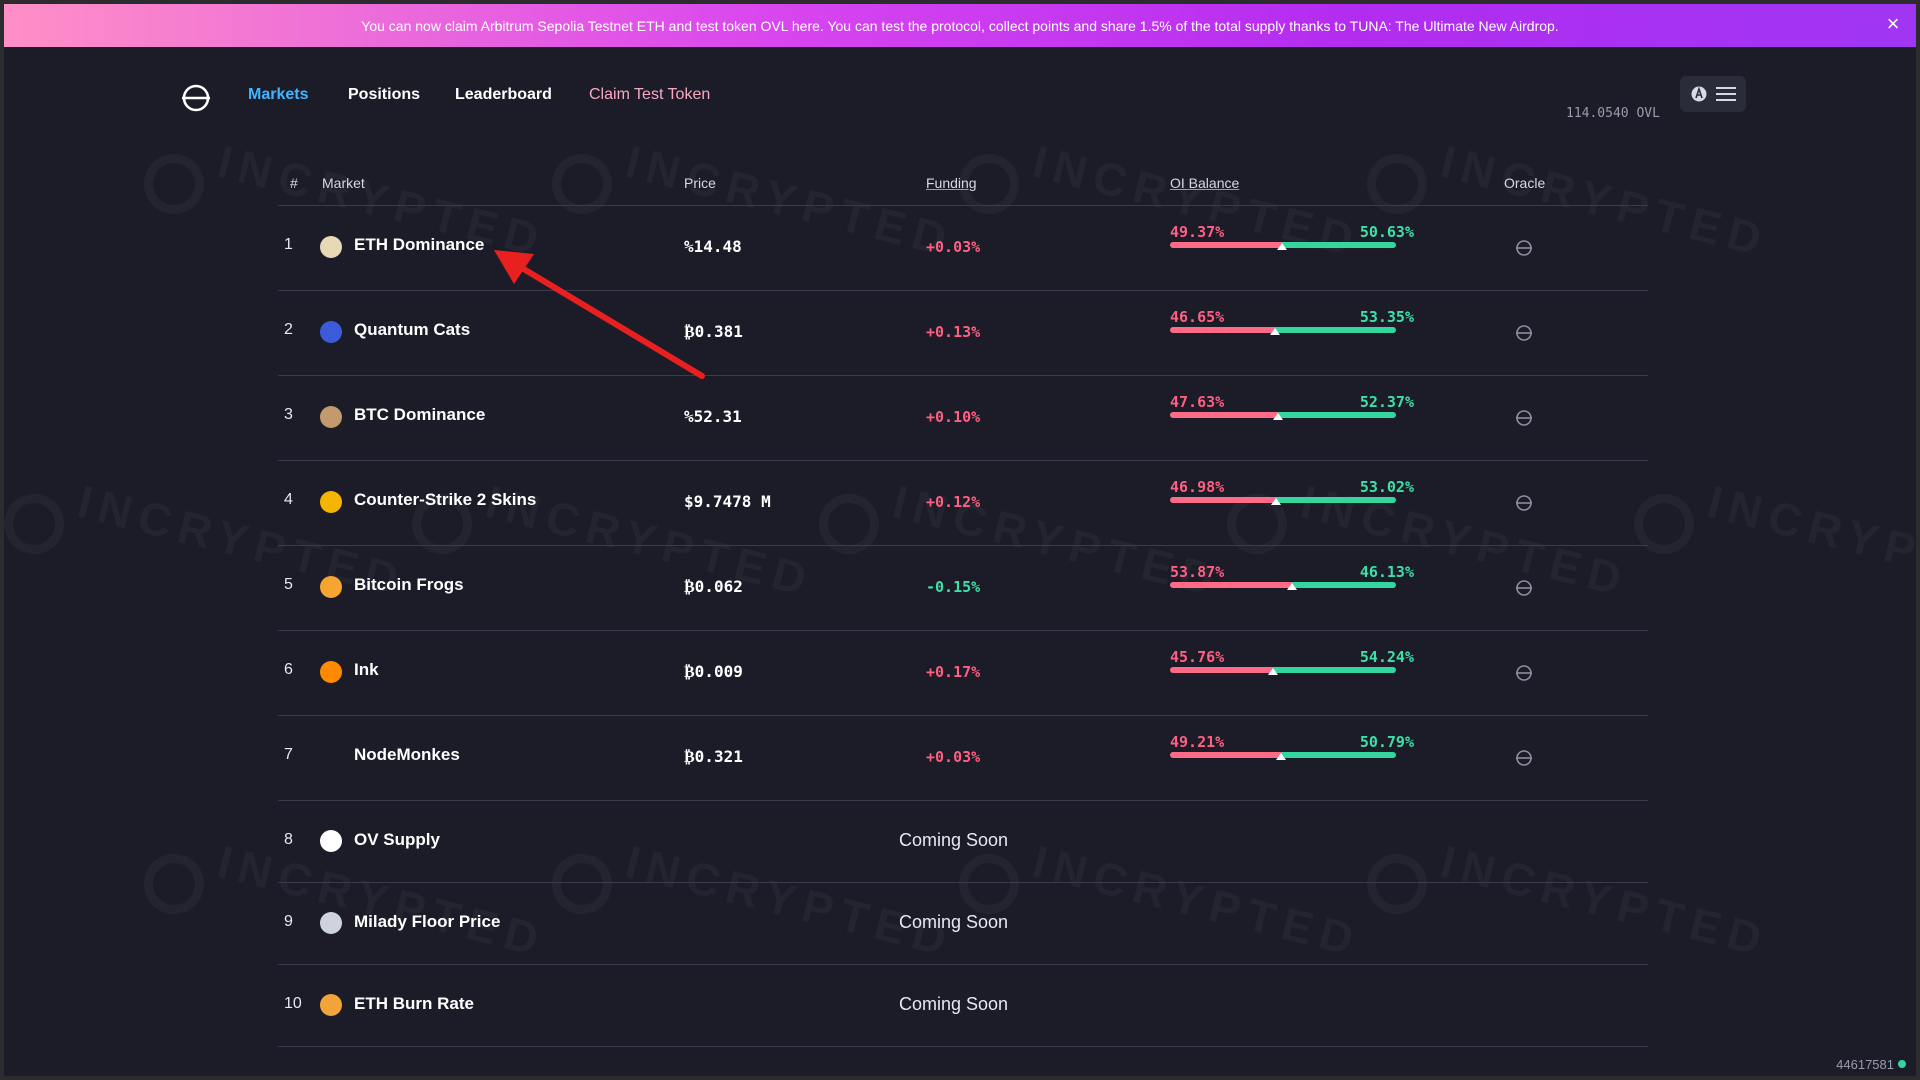  Describe the element at coordinates (1197, 657) in the screenshot. I see `oi-short-percent: 45.76%` at that location.